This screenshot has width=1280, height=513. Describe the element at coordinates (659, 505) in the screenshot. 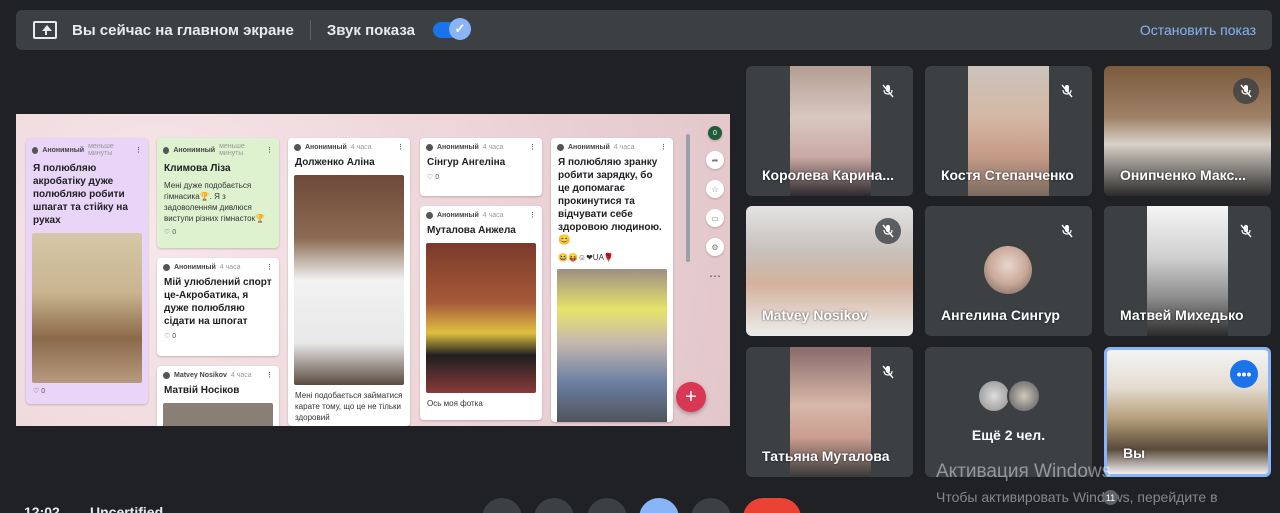

I see `present-button` at that location.